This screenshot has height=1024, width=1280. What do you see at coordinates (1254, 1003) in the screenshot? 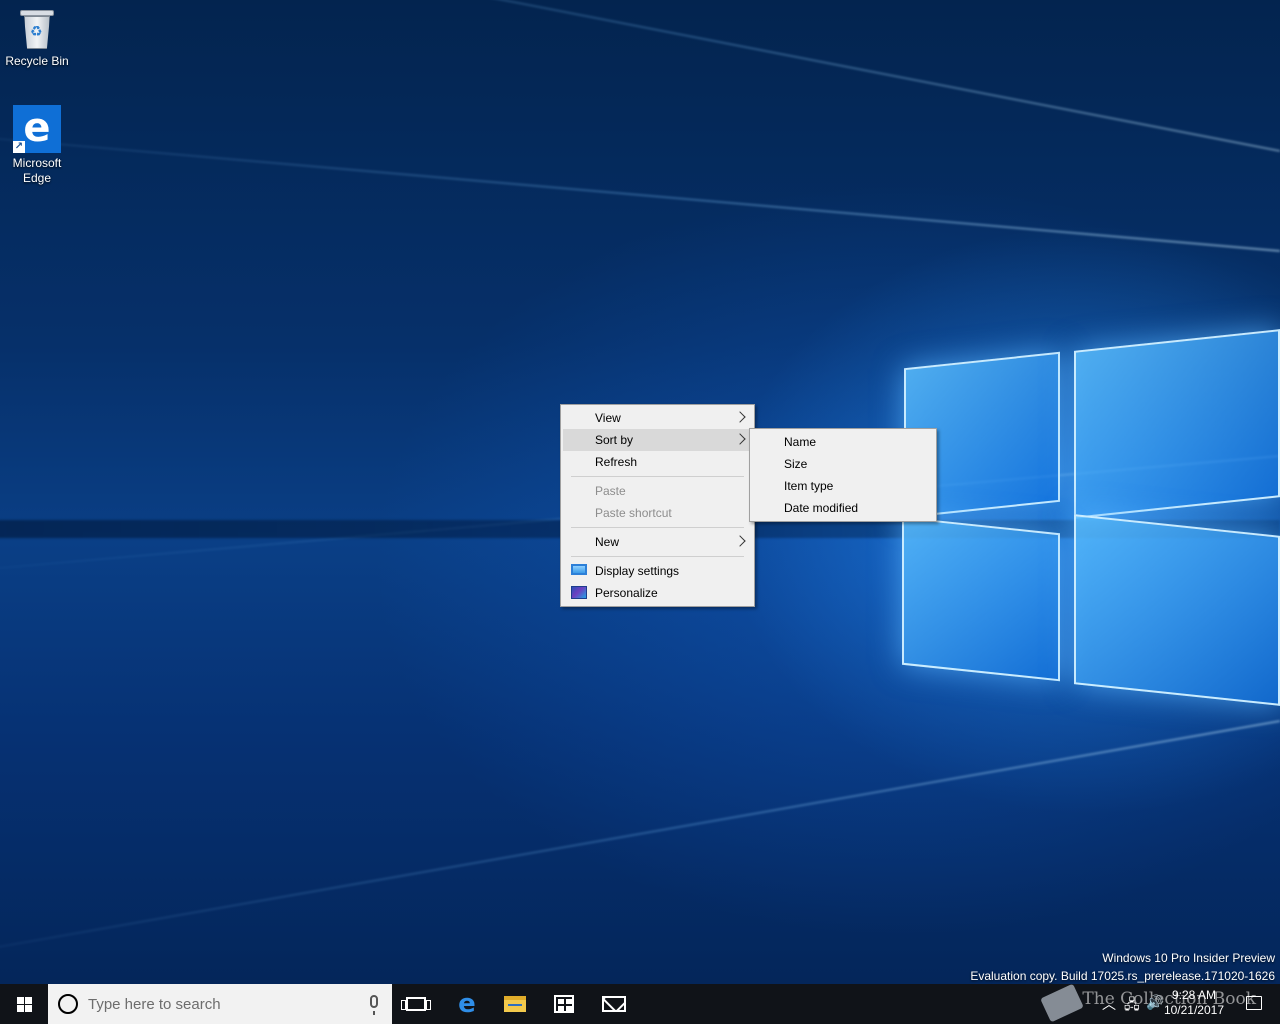
I see `action-center-icon` at bounding box center [1254, 1003].